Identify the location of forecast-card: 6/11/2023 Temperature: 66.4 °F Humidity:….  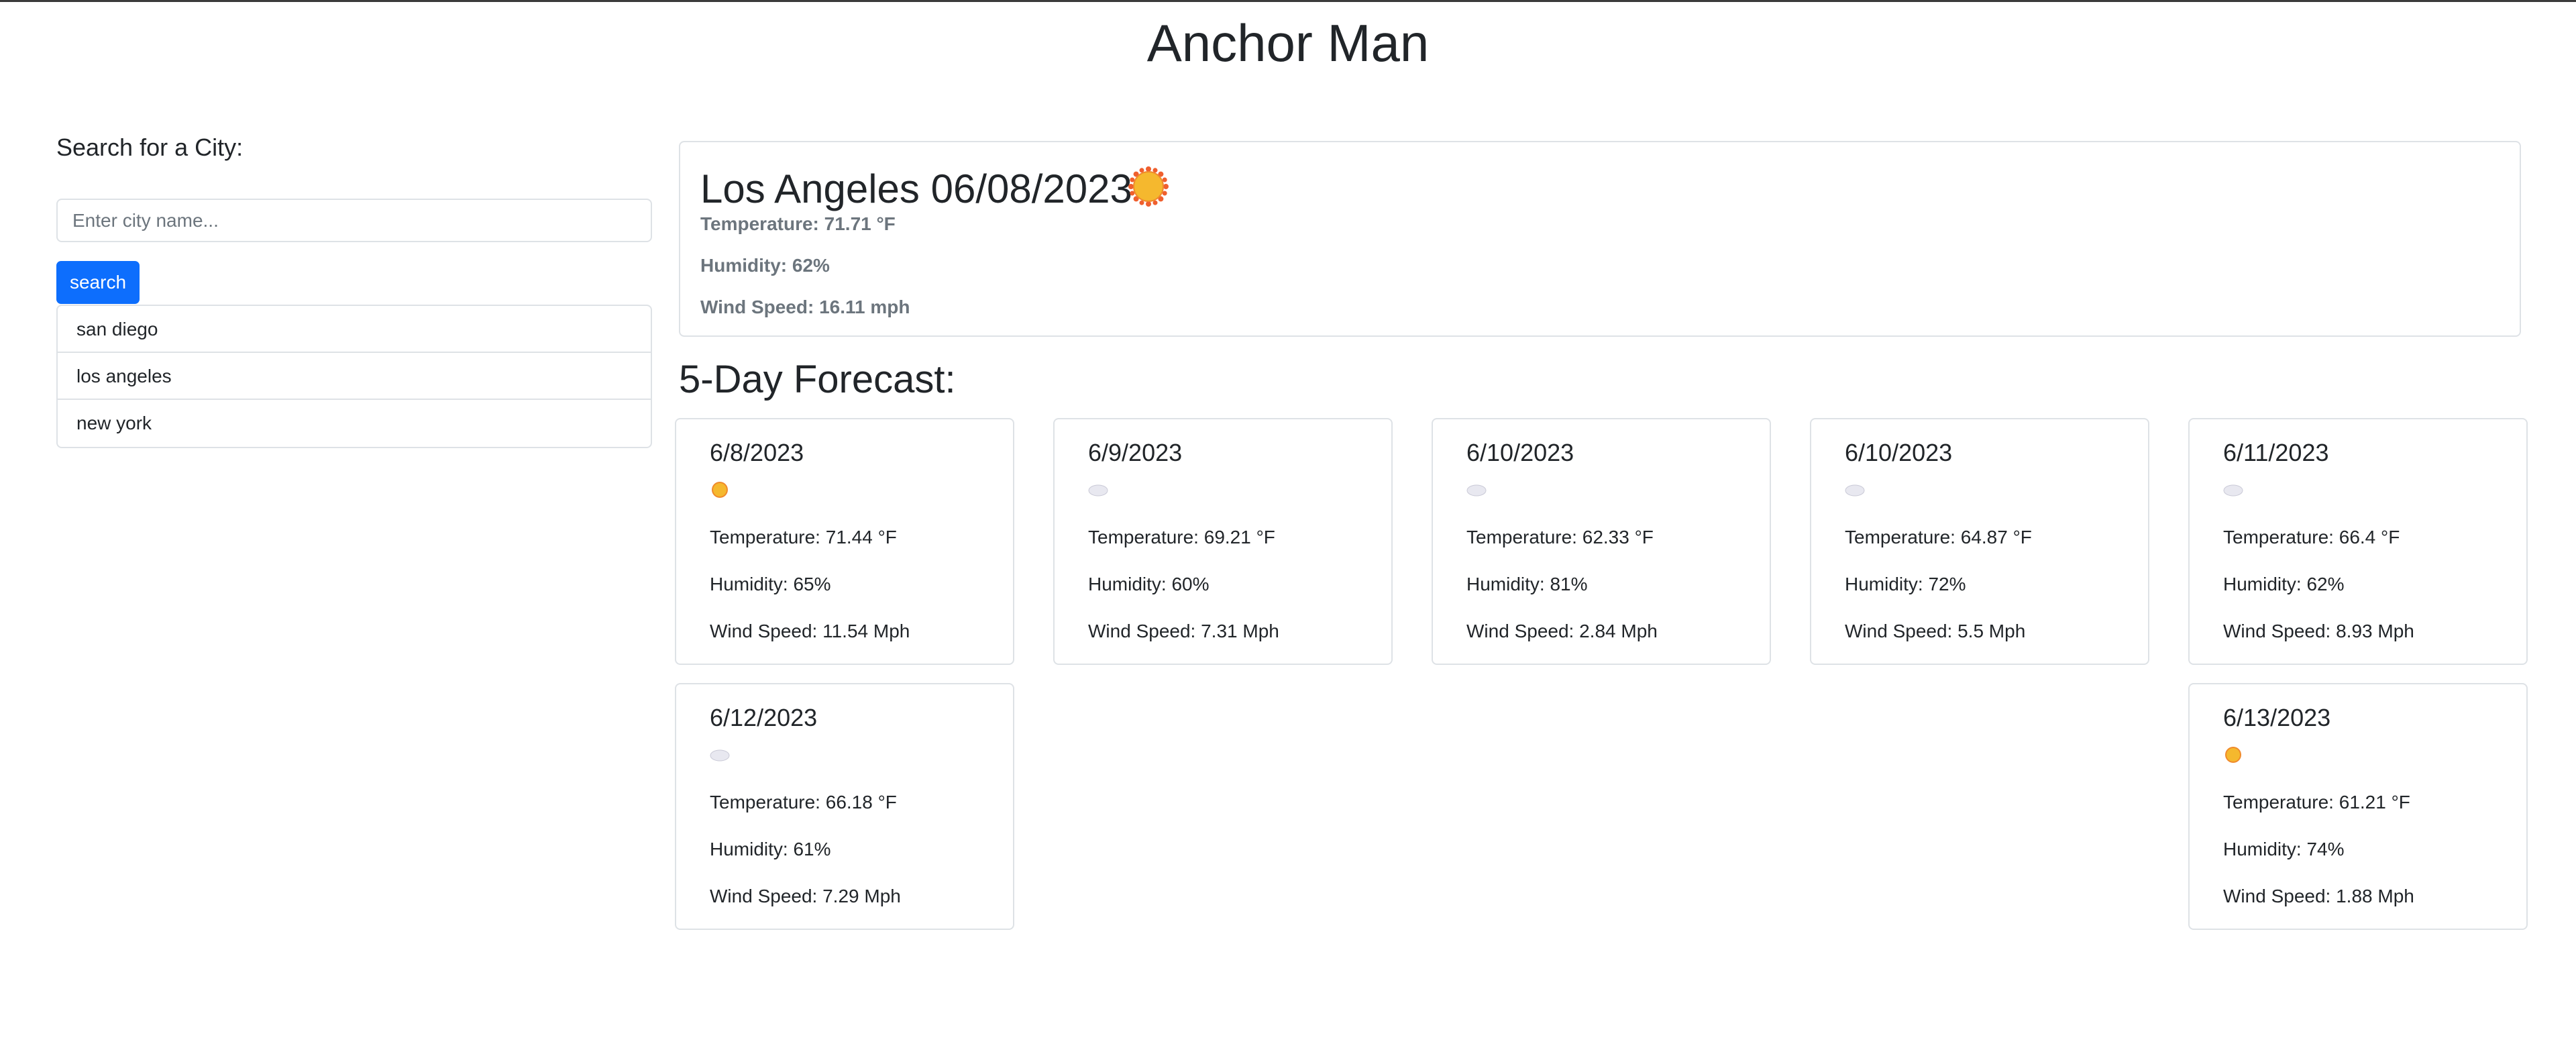
(2358, 541).